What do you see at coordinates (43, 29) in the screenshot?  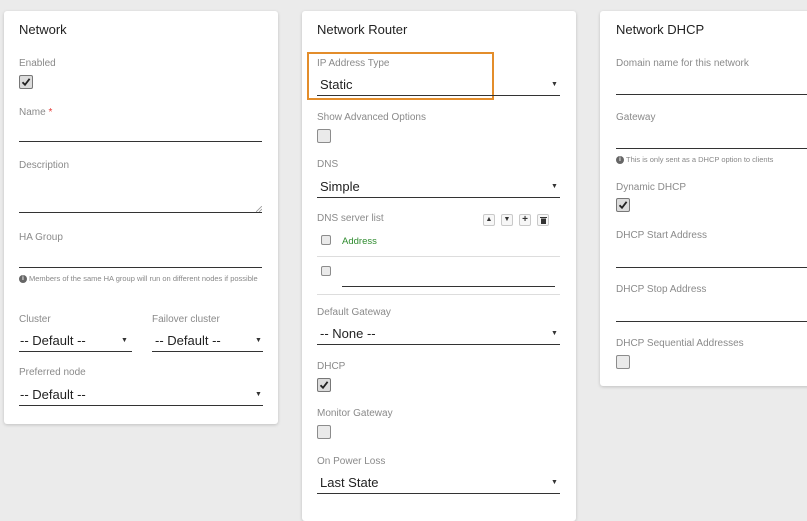 I see `network-card-title: Network` at bounding box center [43, 29].